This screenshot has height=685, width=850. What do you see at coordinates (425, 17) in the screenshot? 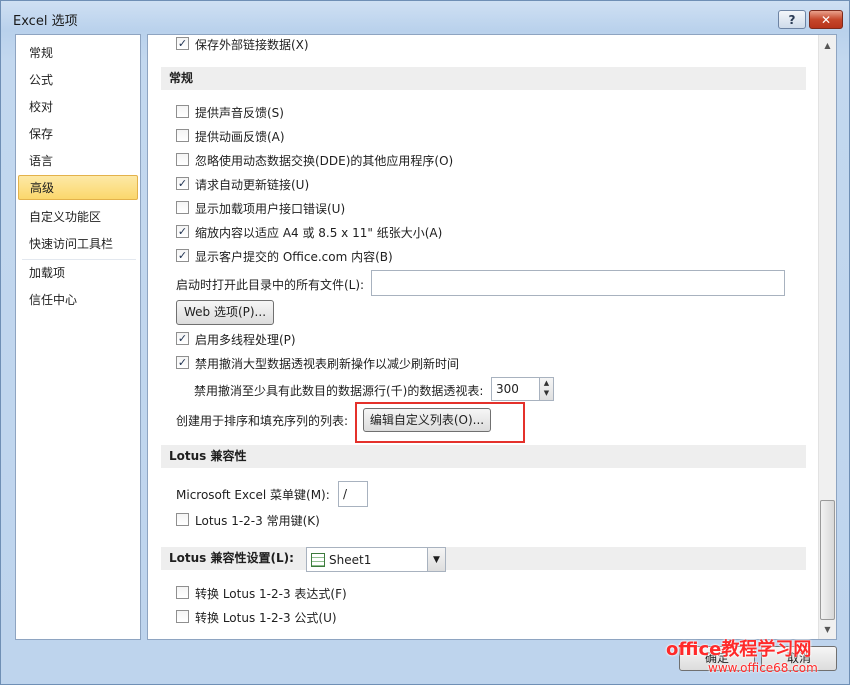
I see `title-bar: Excel 选项 ? ✕` at bounding box center [425, 17].